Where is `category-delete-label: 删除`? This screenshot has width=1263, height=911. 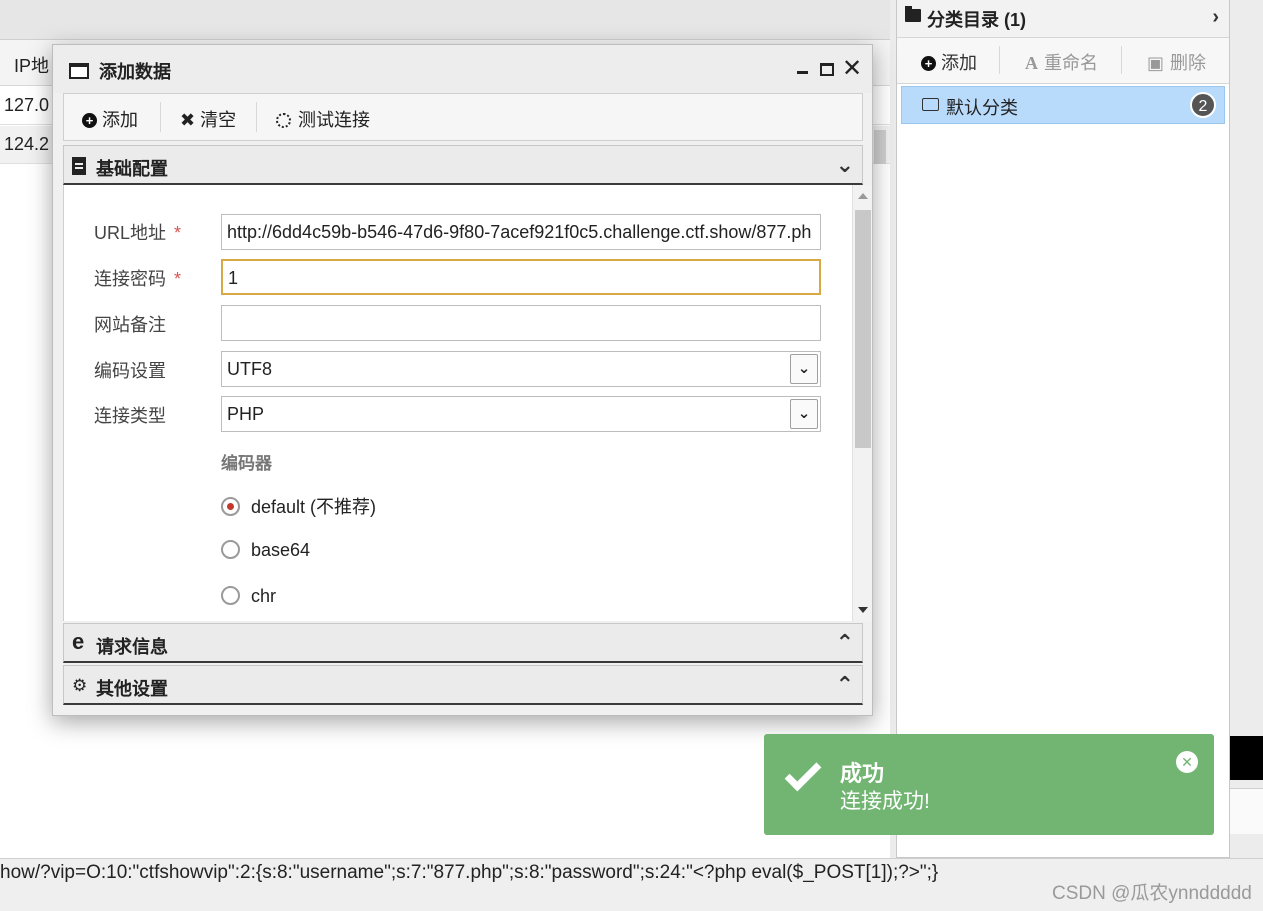
category-delete-label: 删除 is located at coordinates (1188, 63).